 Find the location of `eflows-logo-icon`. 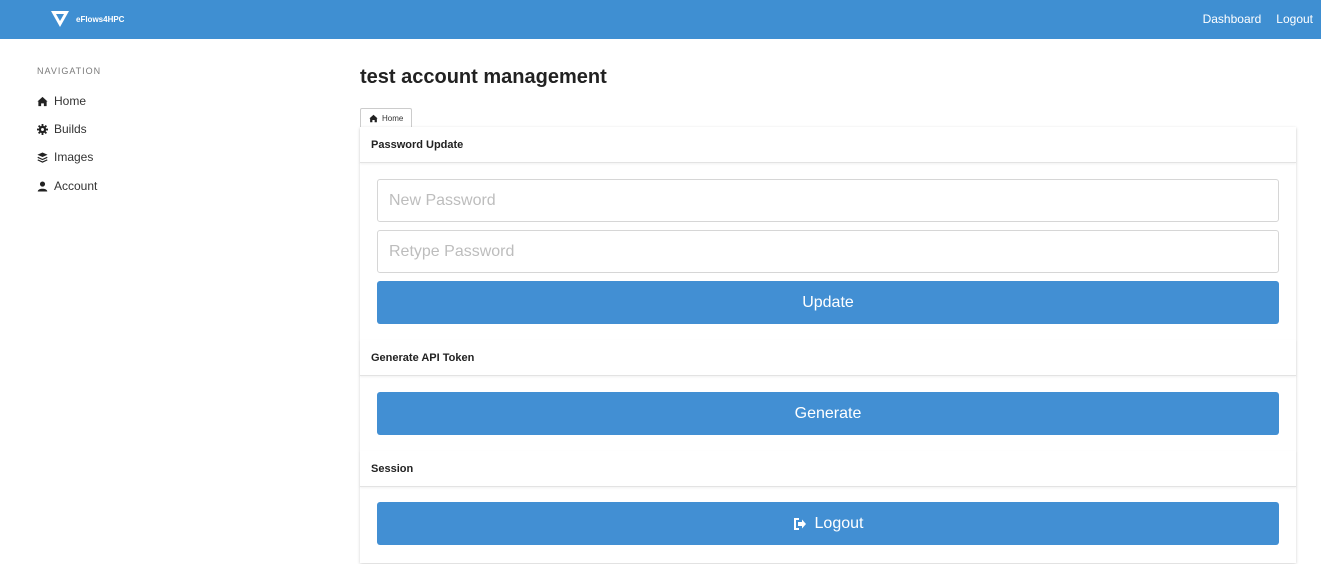

eflows-logo-icon is located at coordinates (60, 19).